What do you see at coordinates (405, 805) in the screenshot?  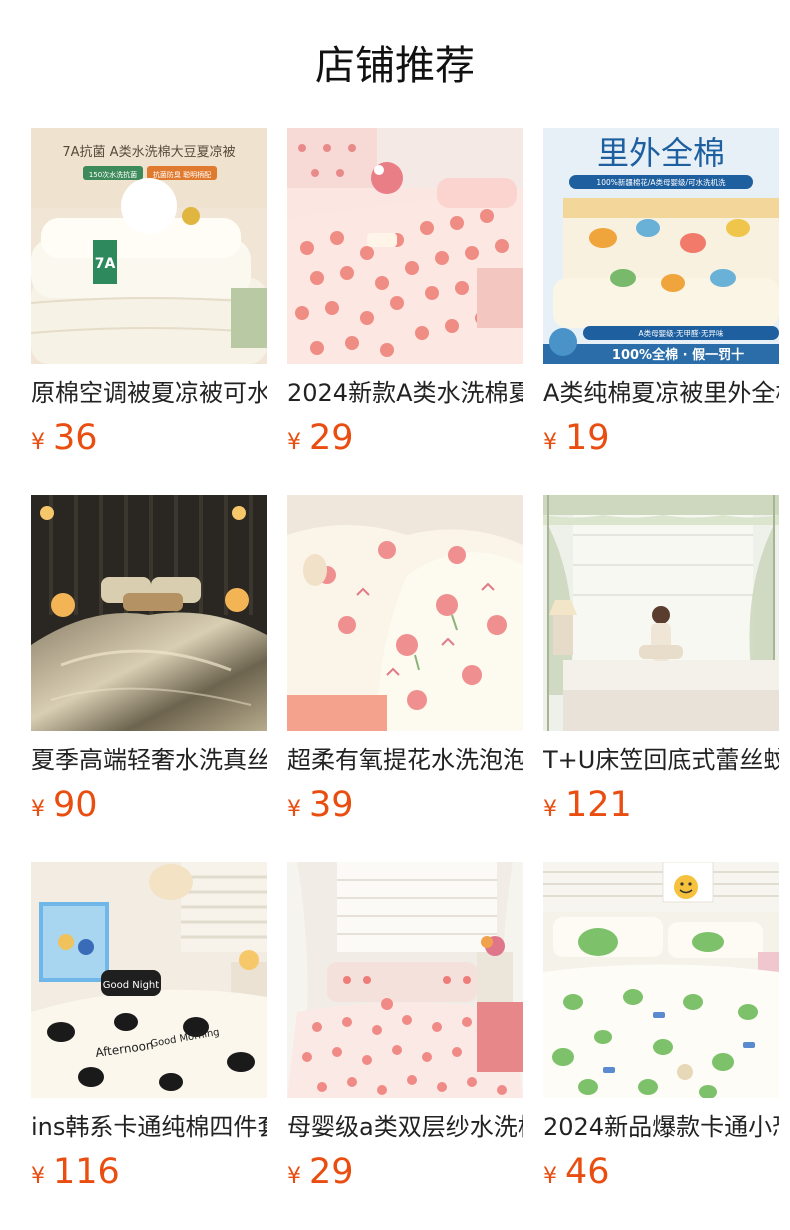 I see `product-price: ¥ 39` at bounding box center [405, 805].